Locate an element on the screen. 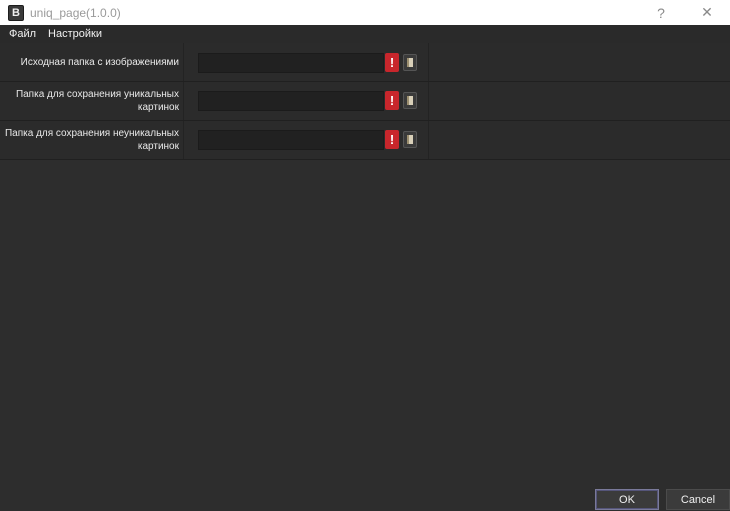  title-bar: B uniq_page(1.0.0) ? ✕ is located at coordinates (365, 12).